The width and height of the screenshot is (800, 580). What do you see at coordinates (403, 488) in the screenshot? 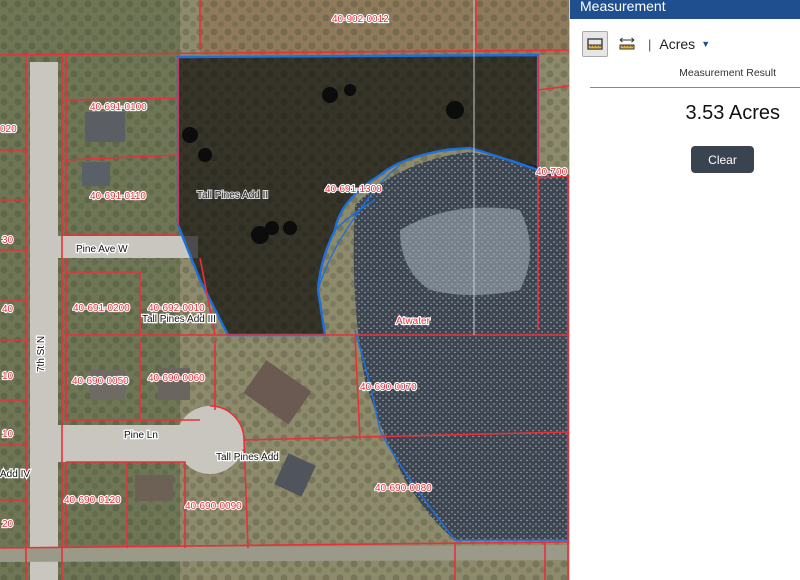
I see `parcel-label: 40-690-0080` at bounding box center [403, 488].